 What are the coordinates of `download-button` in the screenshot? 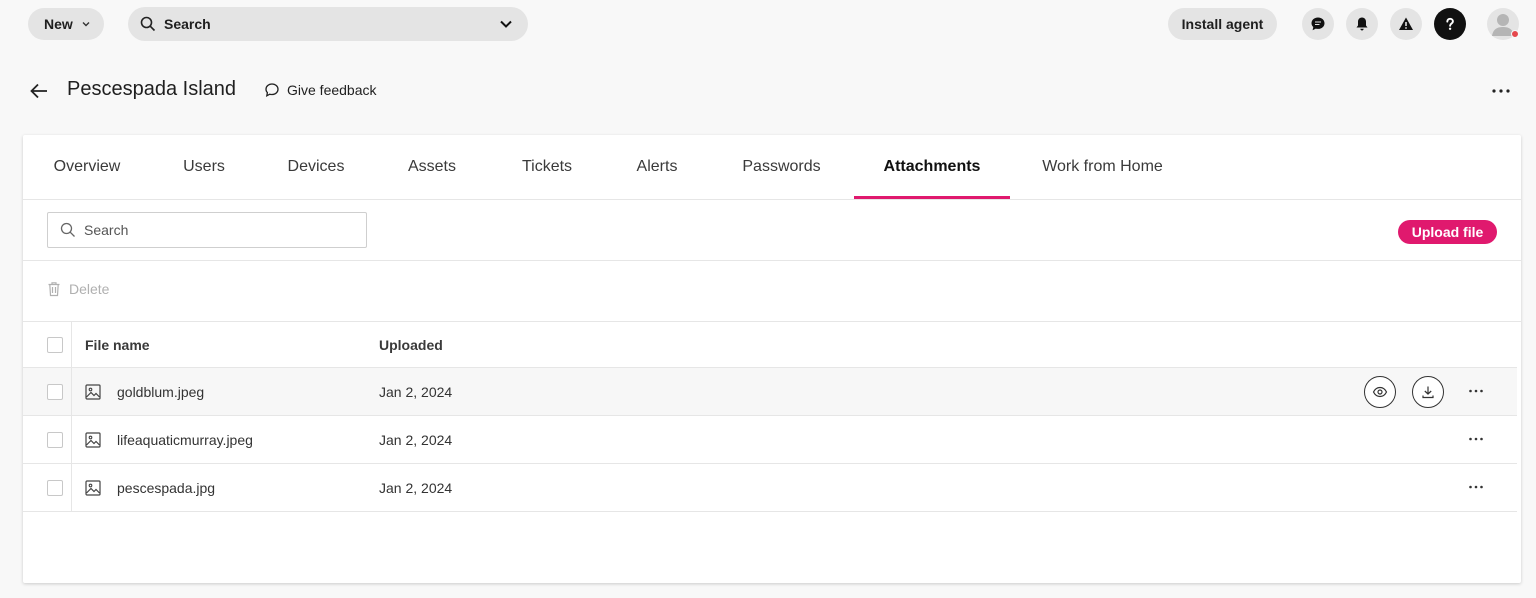 It's located at (1428, 392).